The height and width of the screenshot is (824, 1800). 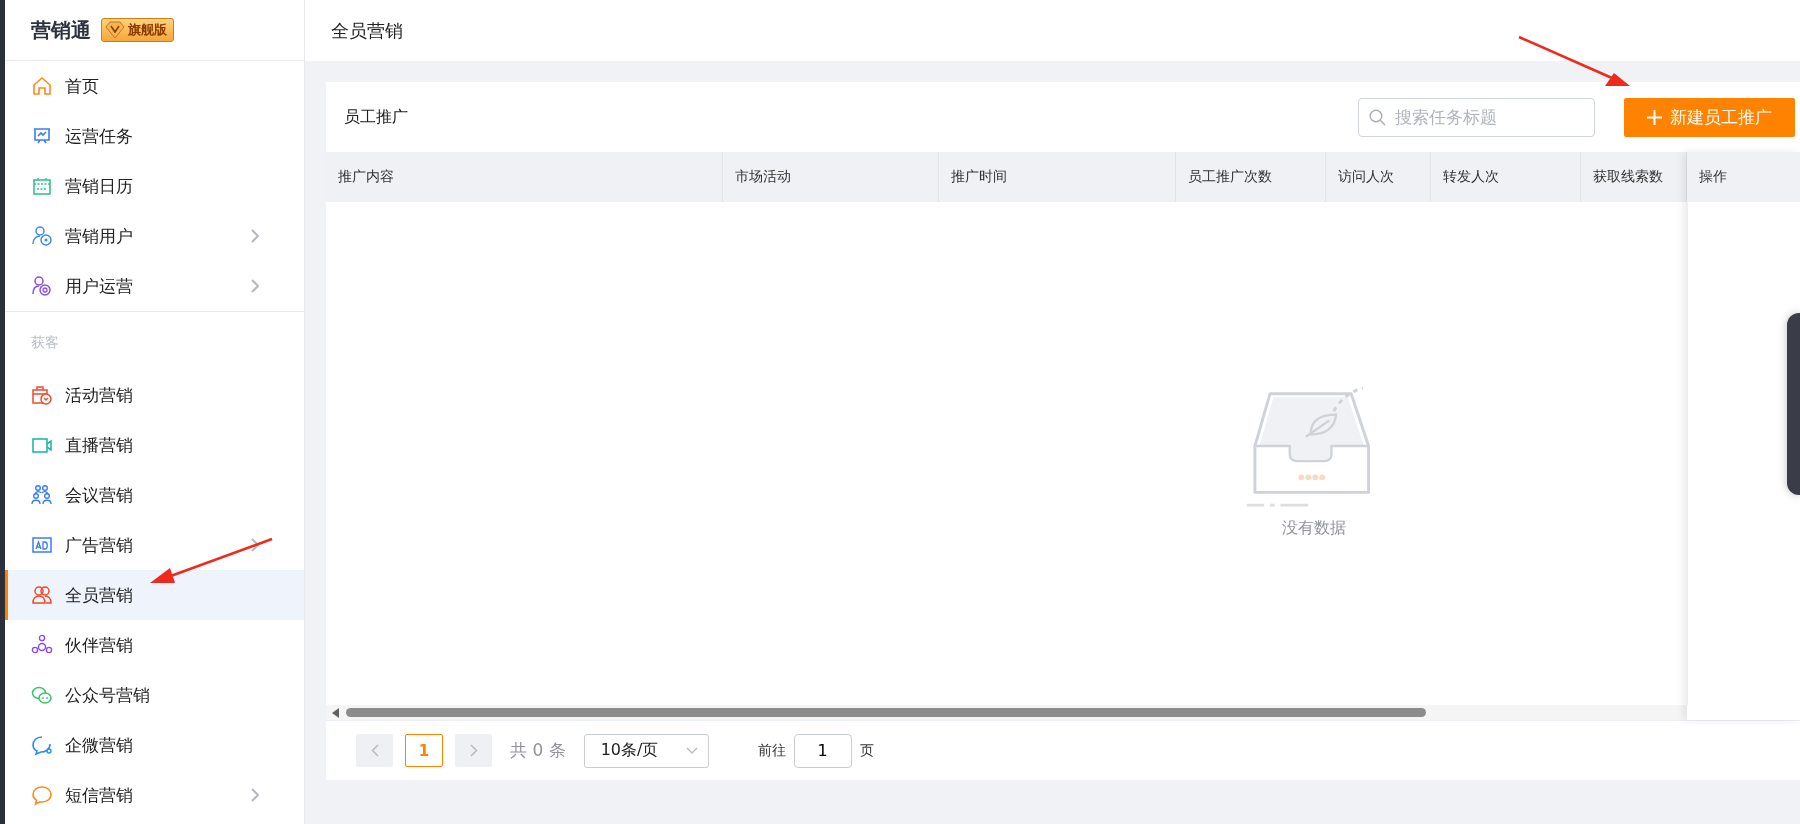 What do you see at coordinates (866, 750) in the screenshot?
I see `page-suffix: 页` at bounding box center [866, 750].